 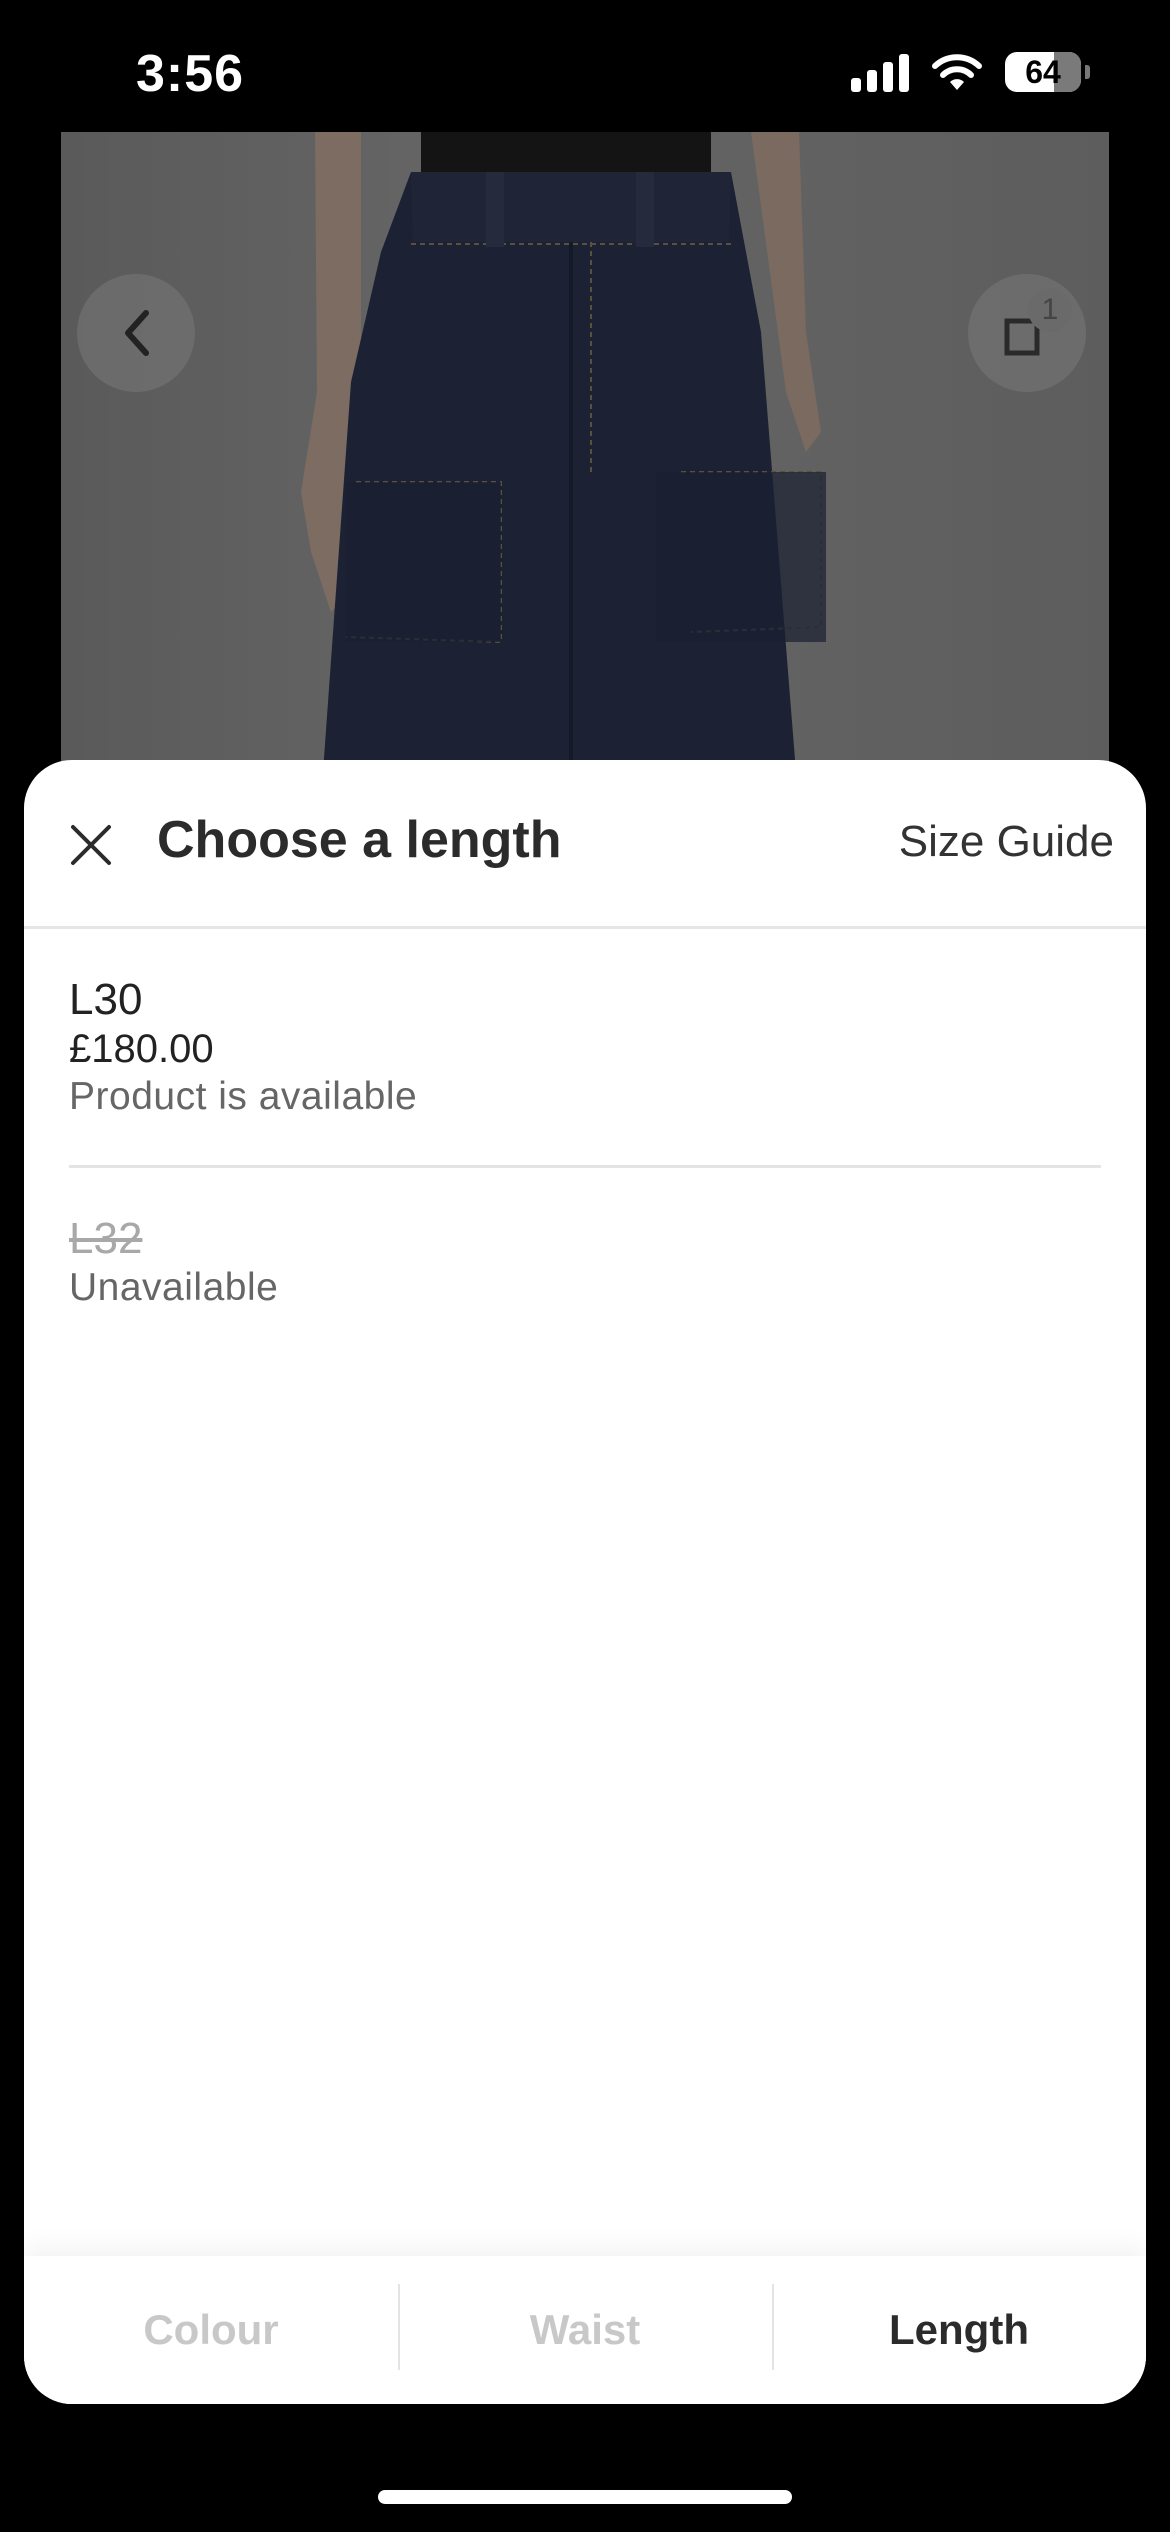 I want to click on option-status: Product is available, so click(x=243, y=1096).